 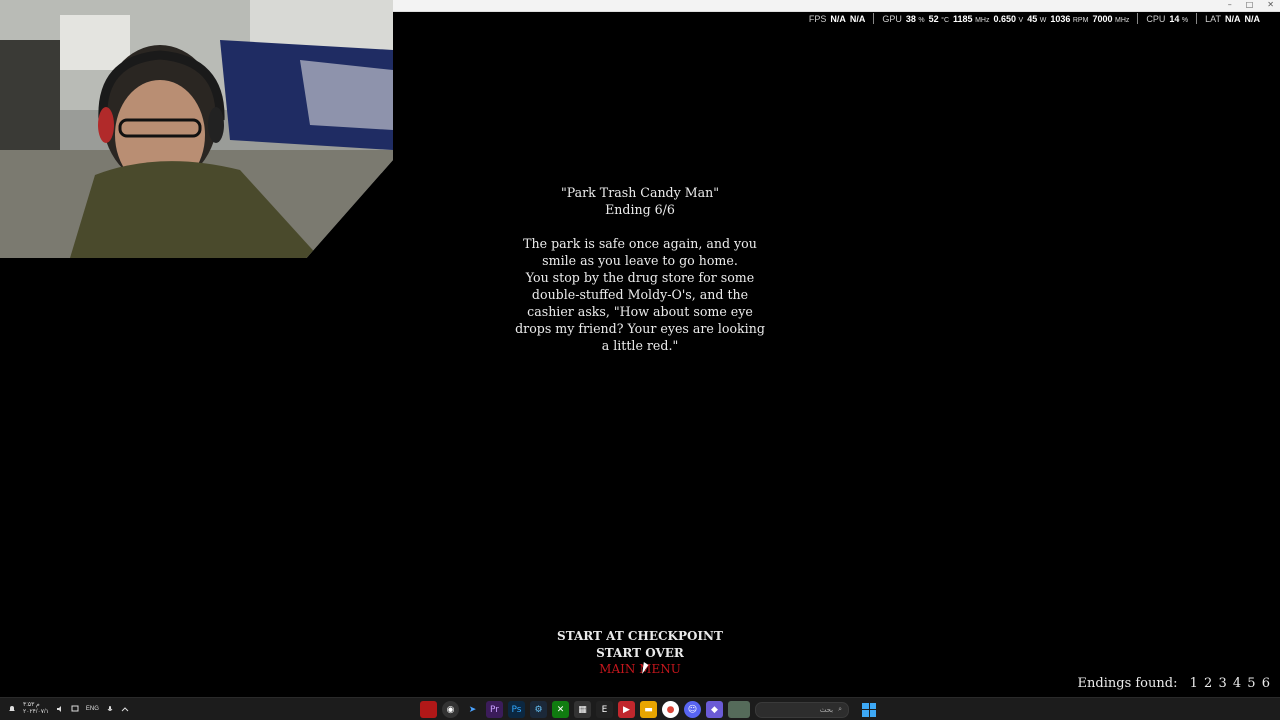 I want to click on latency-value: N/A, so click(x=1233, y=18).